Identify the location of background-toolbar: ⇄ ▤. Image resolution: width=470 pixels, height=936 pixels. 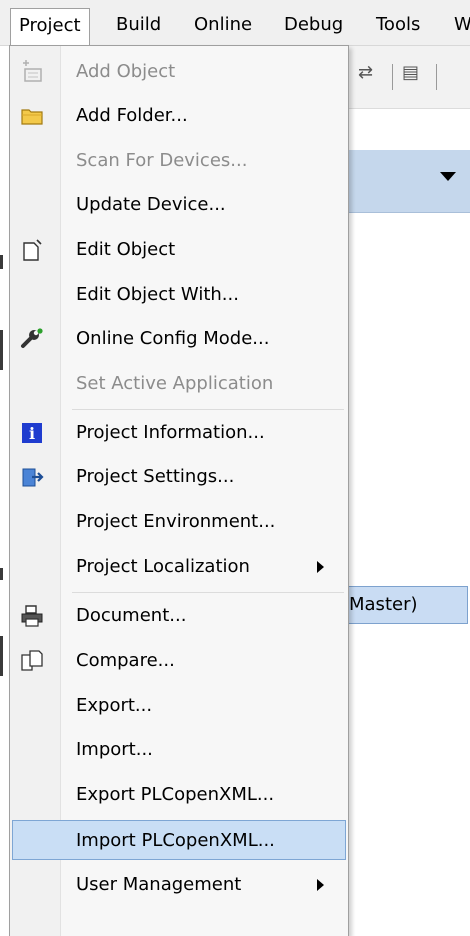
(408, 77).